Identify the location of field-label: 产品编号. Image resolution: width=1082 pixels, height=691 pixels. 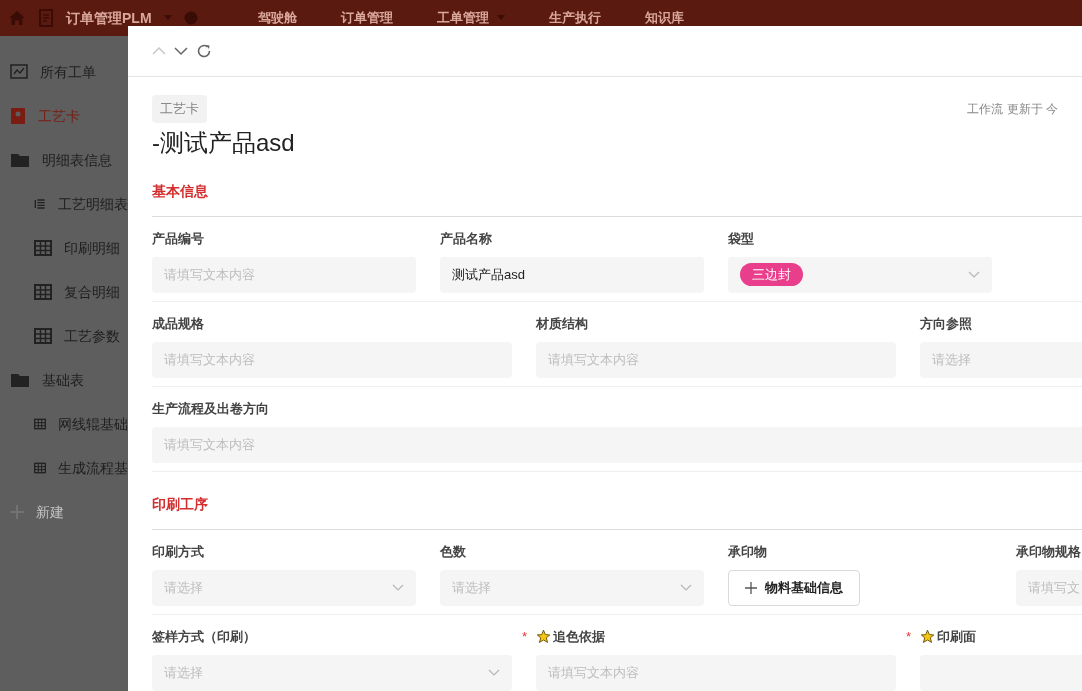
(178, 238).